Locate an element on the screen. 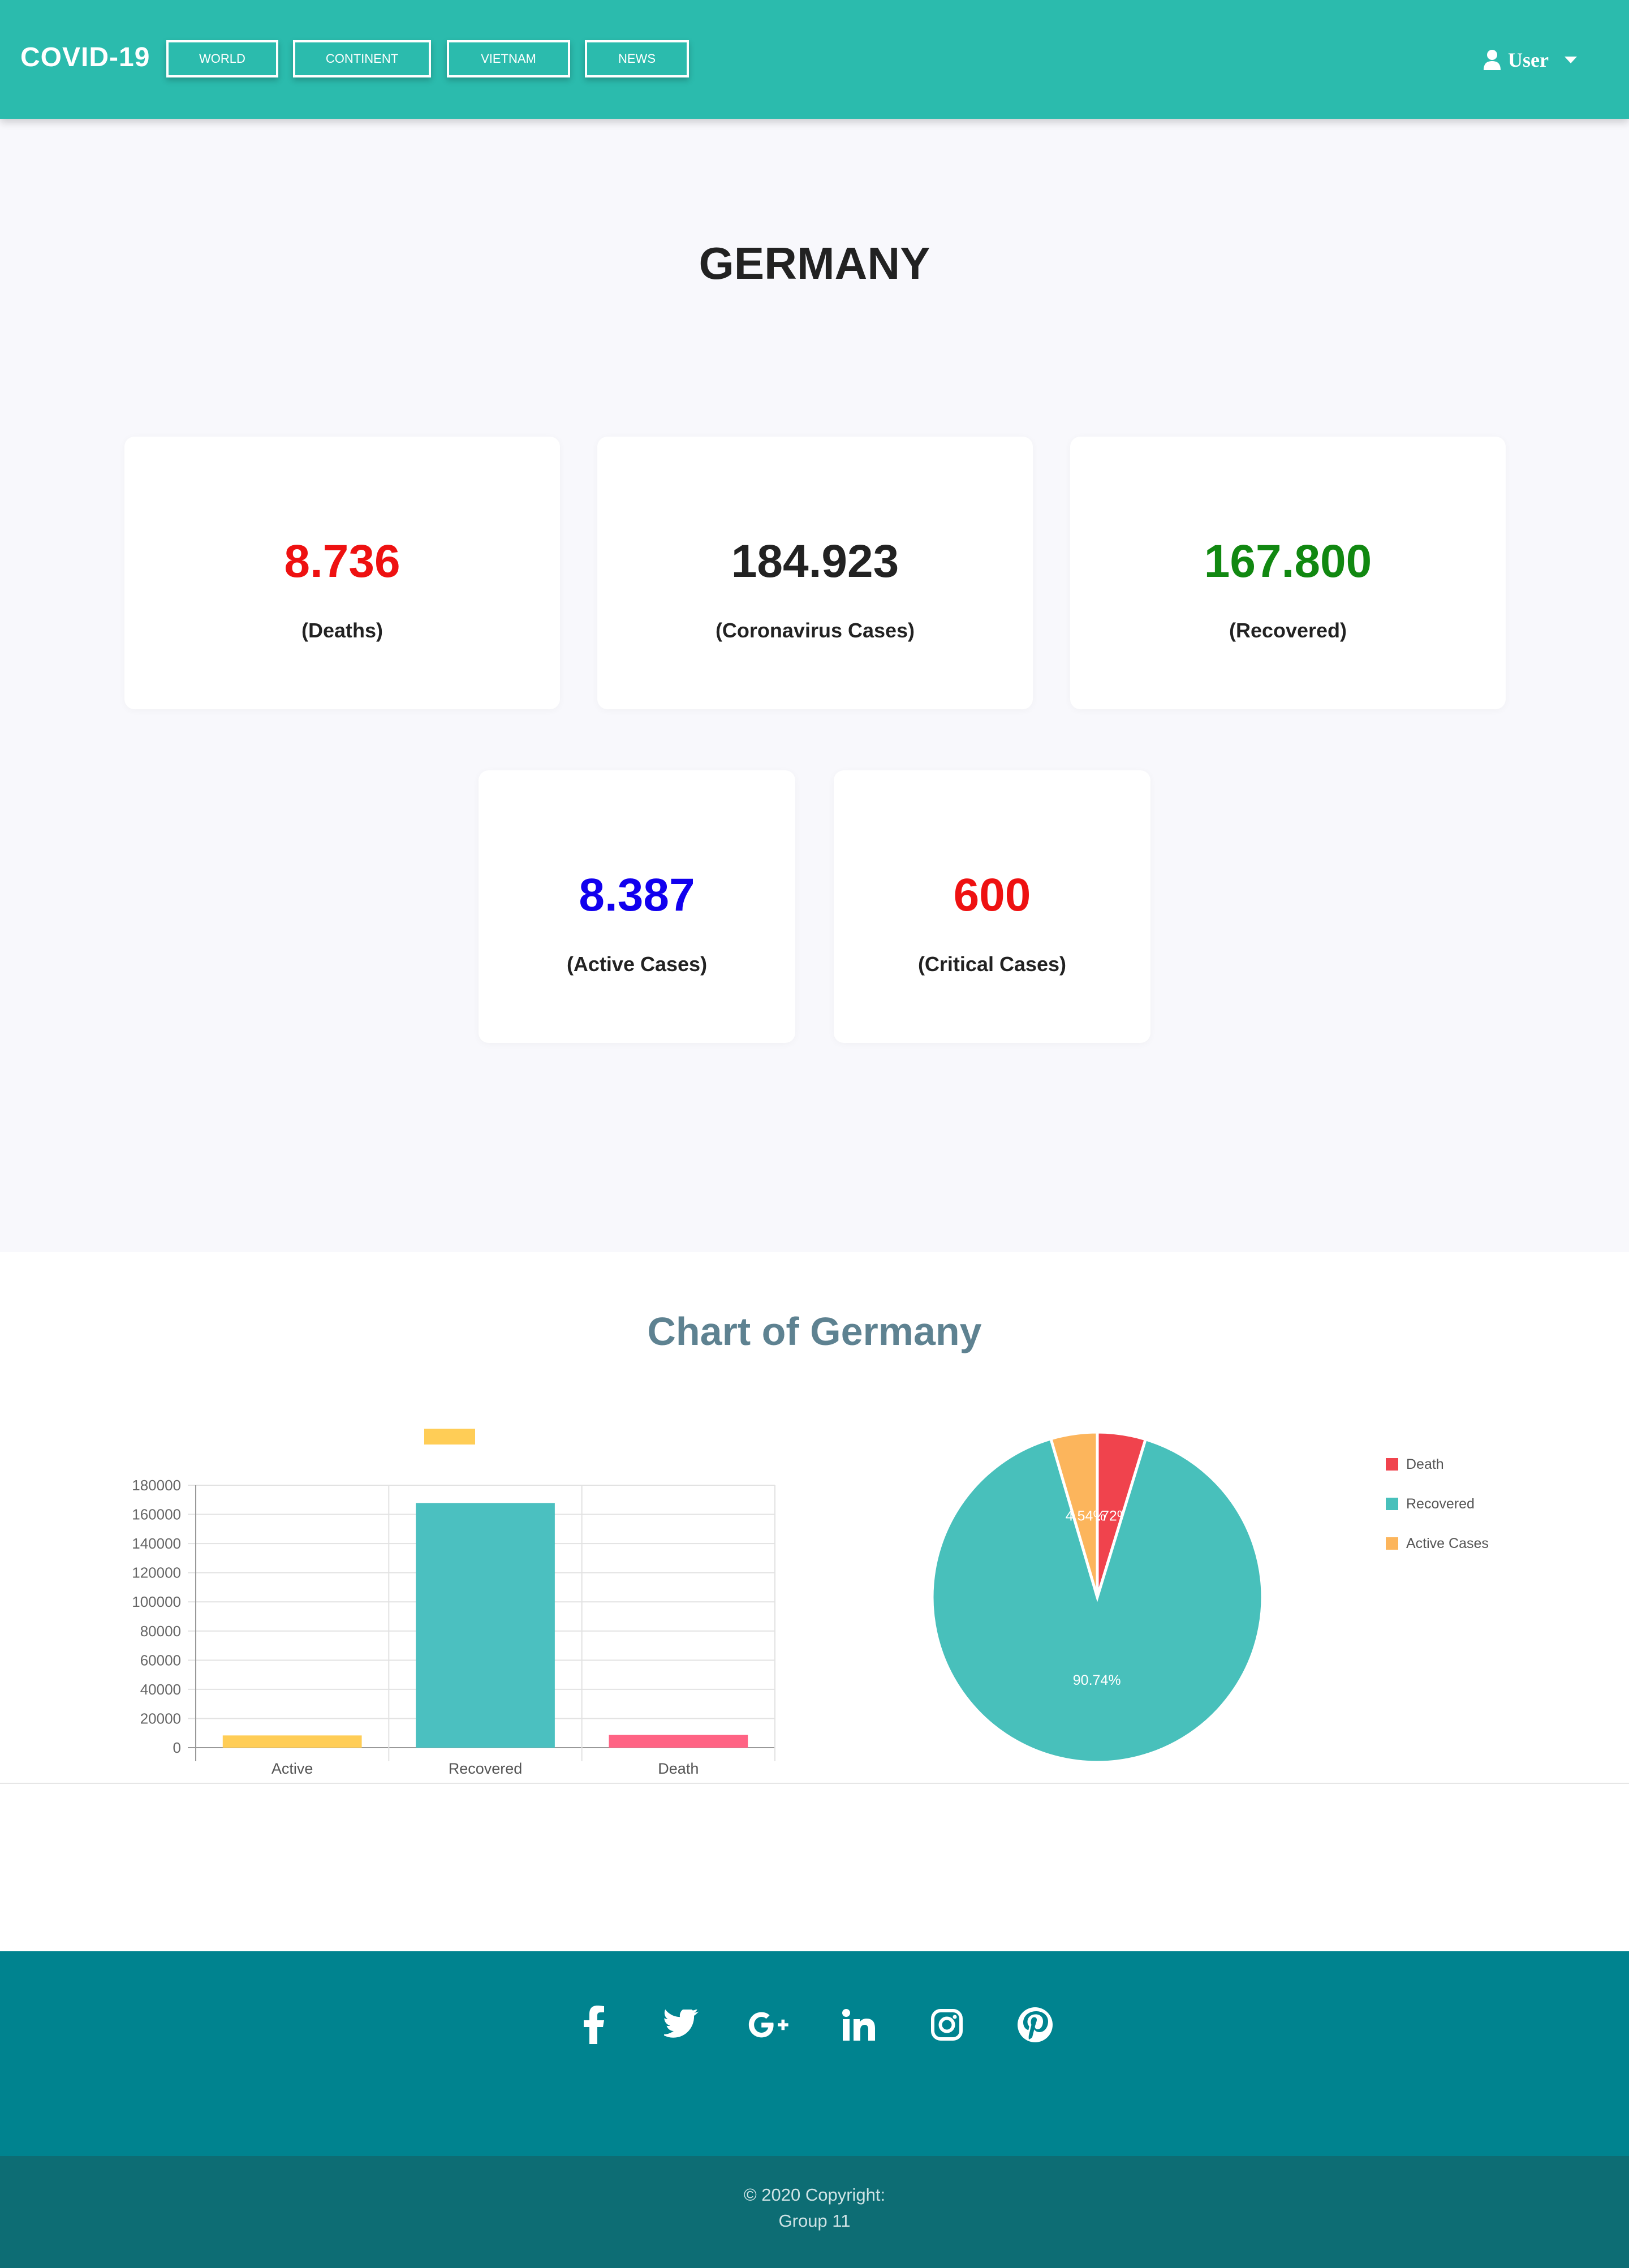  y-tick-label: 120000 is located at coordinates (156, 1572).